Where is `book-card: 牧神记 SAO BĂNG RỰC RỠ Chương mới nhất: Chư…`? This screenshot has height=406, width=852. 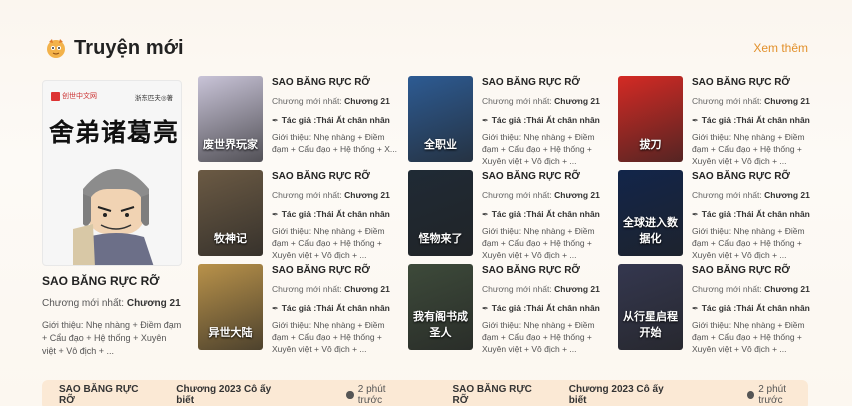 book-card: 牧神记 SAO BĂNG RỰC RỠ Chương mới nhất: Chư… is located at coordinates (303, 215).